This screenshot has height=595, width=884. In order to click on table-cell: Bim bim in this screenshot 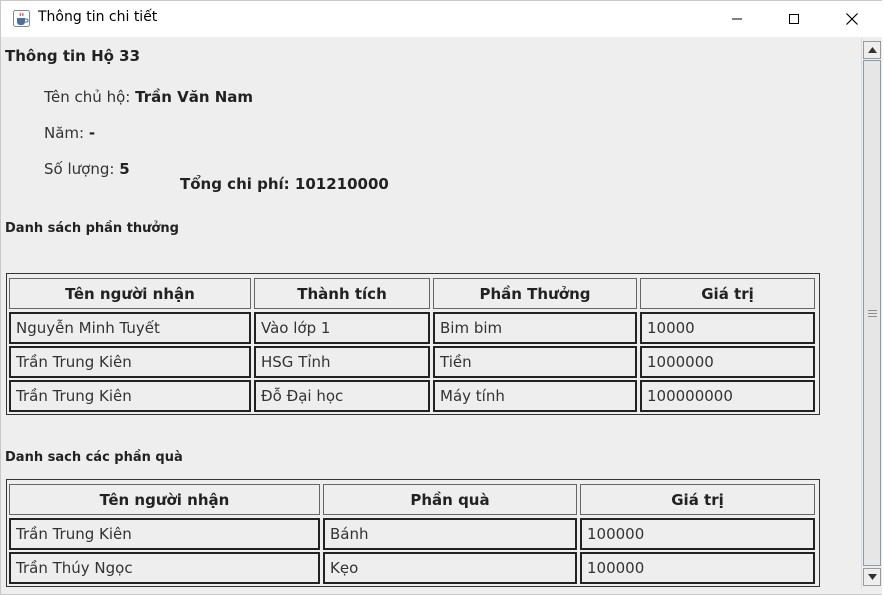, I will do `click(535, 328)`.